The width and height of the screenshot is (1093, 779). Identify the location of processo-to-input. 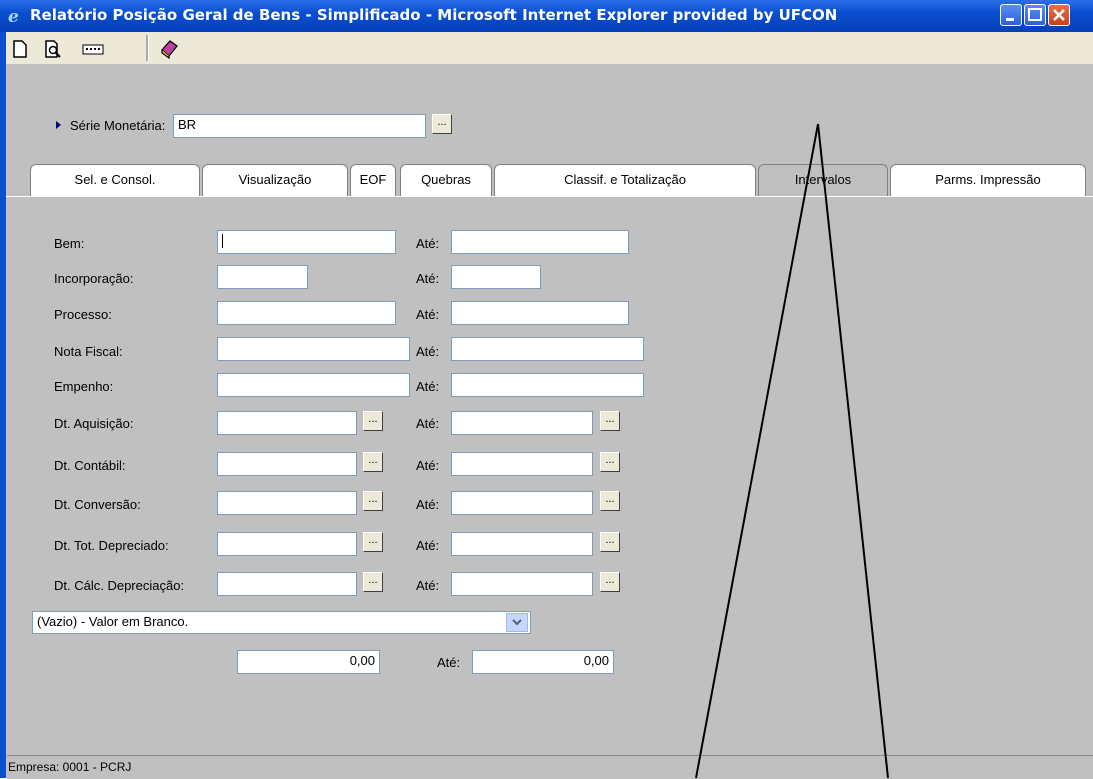
(540, 313).